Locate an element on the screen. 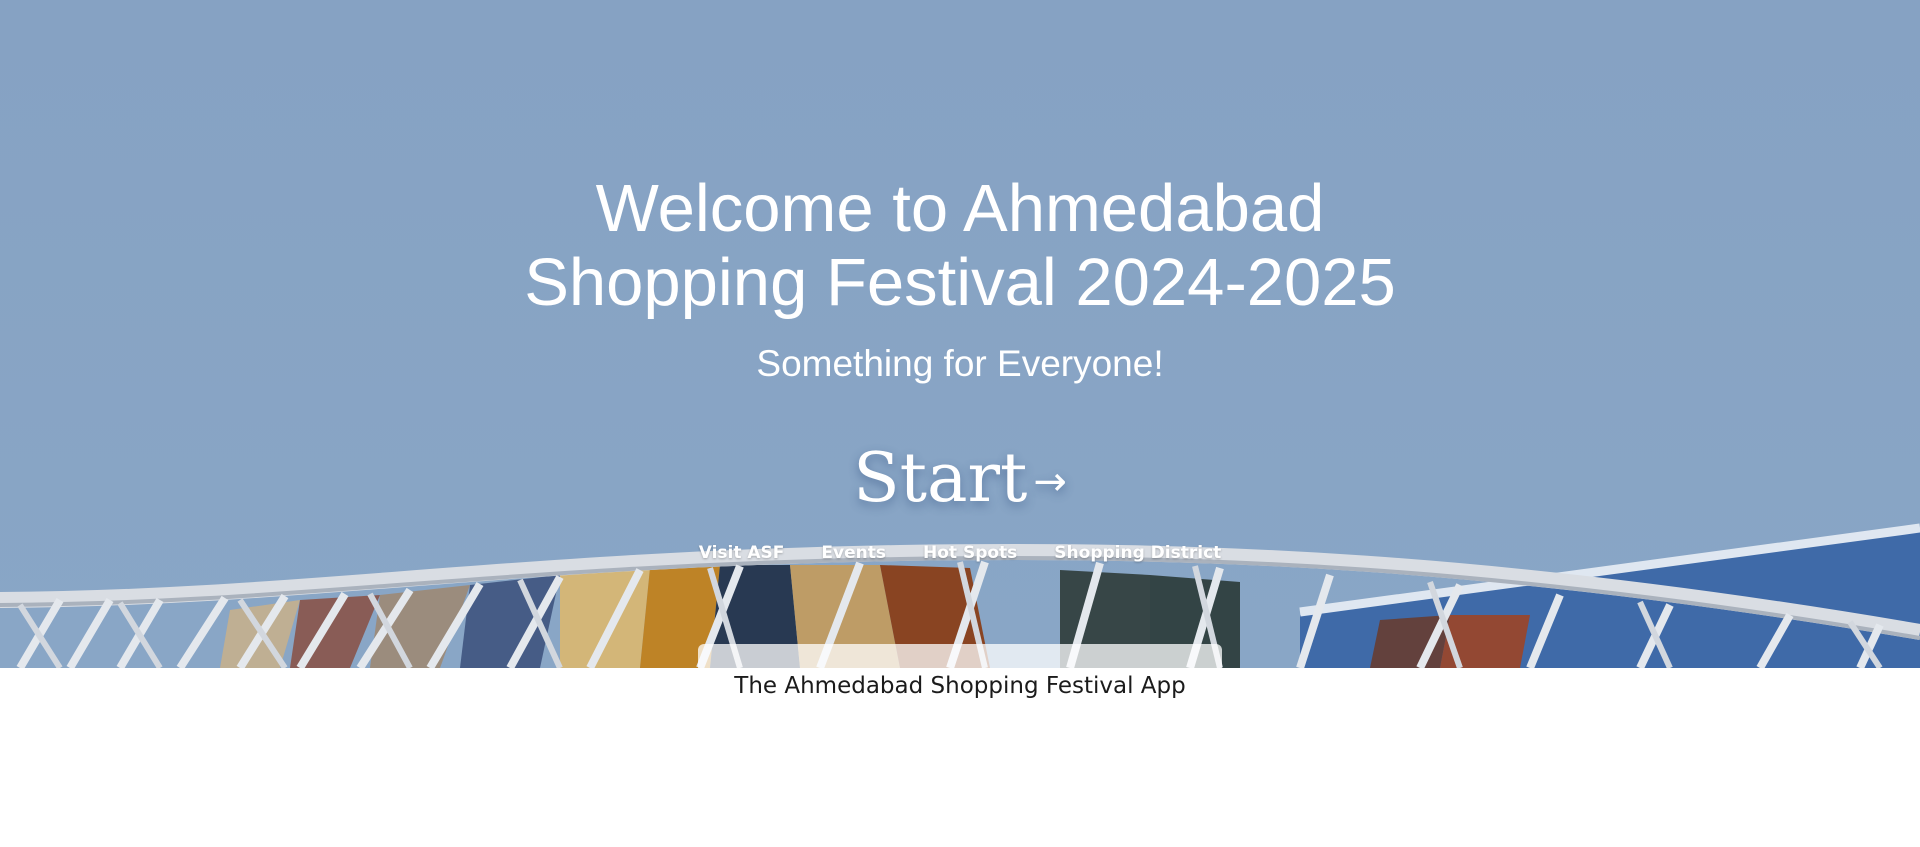 This screenshot has width=1920, height=847. nav-link-shopping-district: Shopping District is located at coordinates (1137, 553).